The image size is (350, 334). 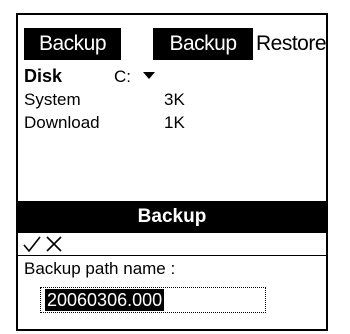 What do you see at coordinates (172, 217) in the screenshot?
I see `dialog-title: Backup` at bounding box center [172, 217].